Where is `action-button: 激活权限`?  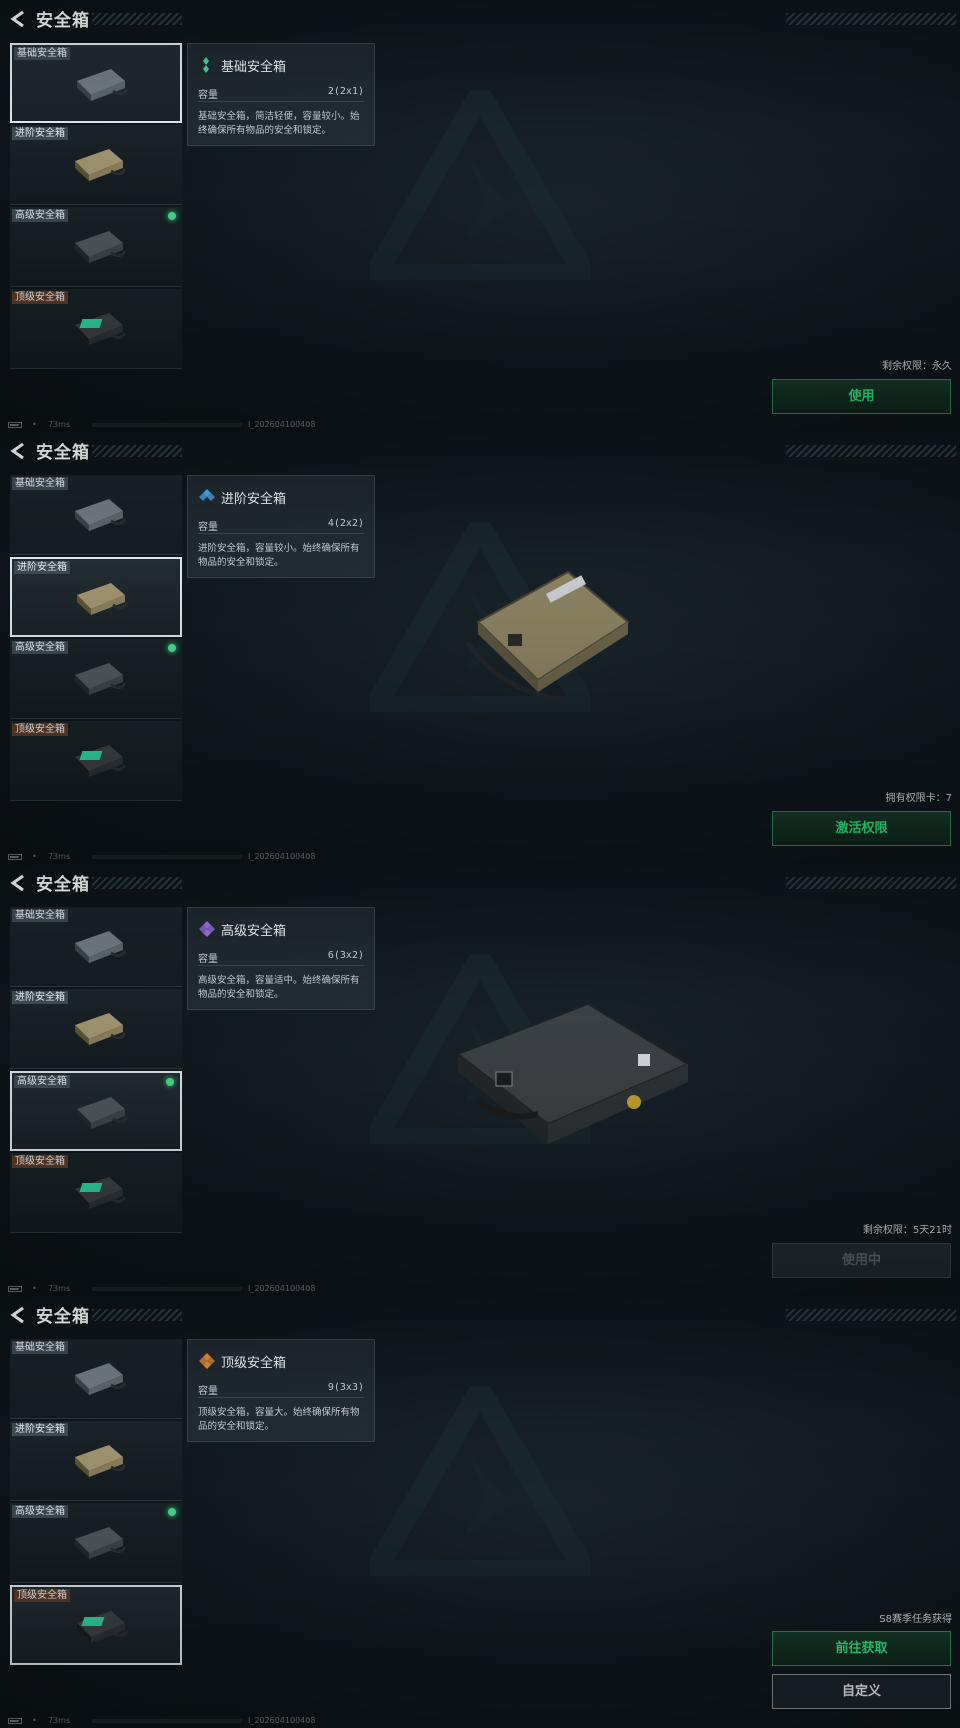
action-button: 激活权限 is located at coordinates (861, 828).